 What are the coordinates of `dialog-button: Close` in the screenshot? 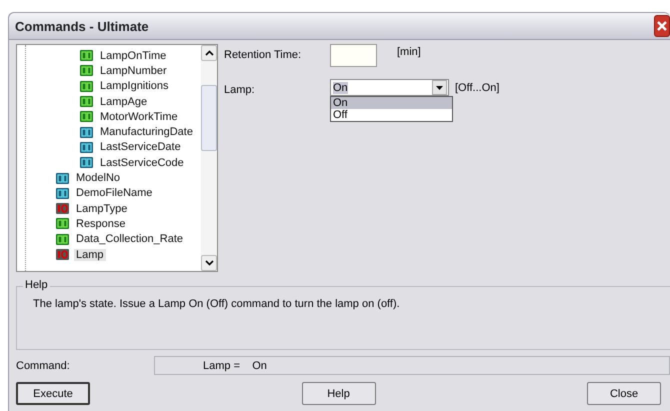 It's located at (624, 393).